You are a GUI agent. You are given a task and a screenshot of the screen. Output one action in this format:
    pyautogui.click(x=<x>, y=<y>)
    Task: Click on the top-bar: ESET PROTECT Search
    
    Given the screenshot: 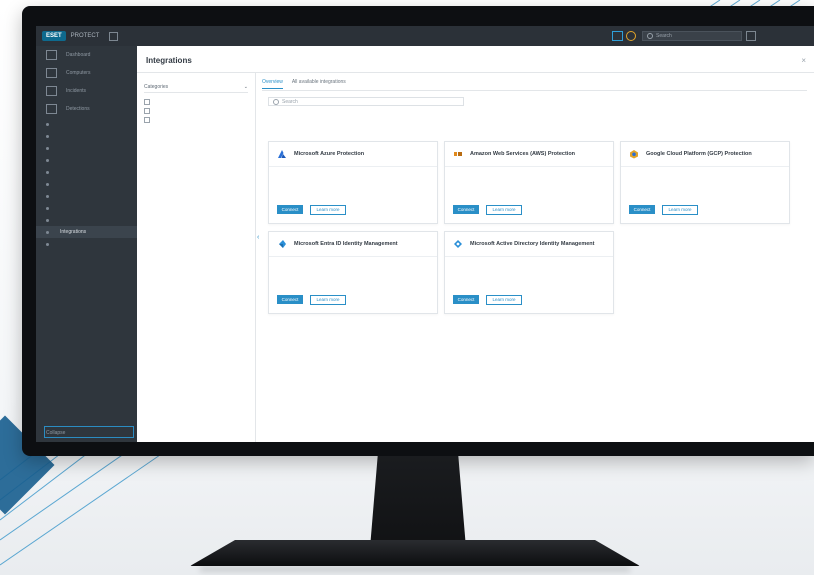 What is the action you would take?
    pyautogui.click(x=425, y=36)
    